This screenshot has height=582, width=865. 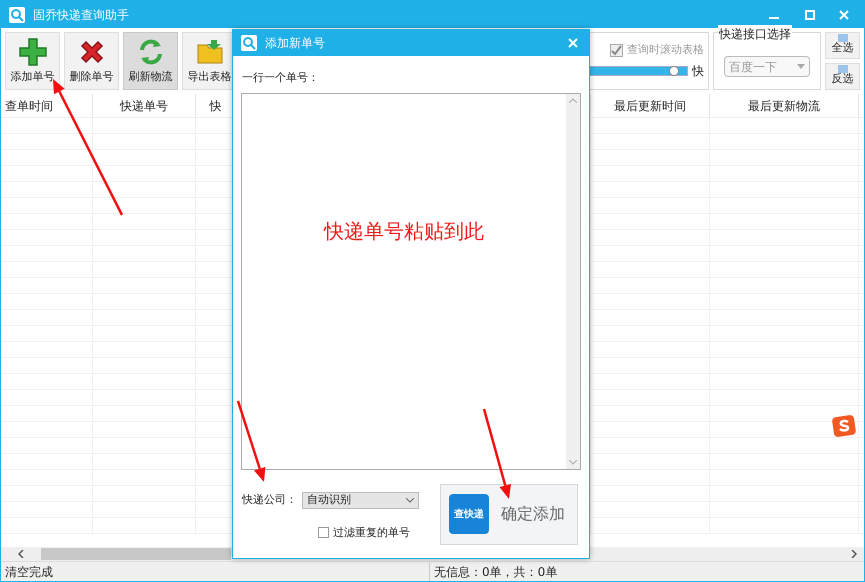 What do you see at coordinates (495, 571) in the screenshot?
I see `status-text: 无信息：0单，共：0单` at bounding box center [495, 571].